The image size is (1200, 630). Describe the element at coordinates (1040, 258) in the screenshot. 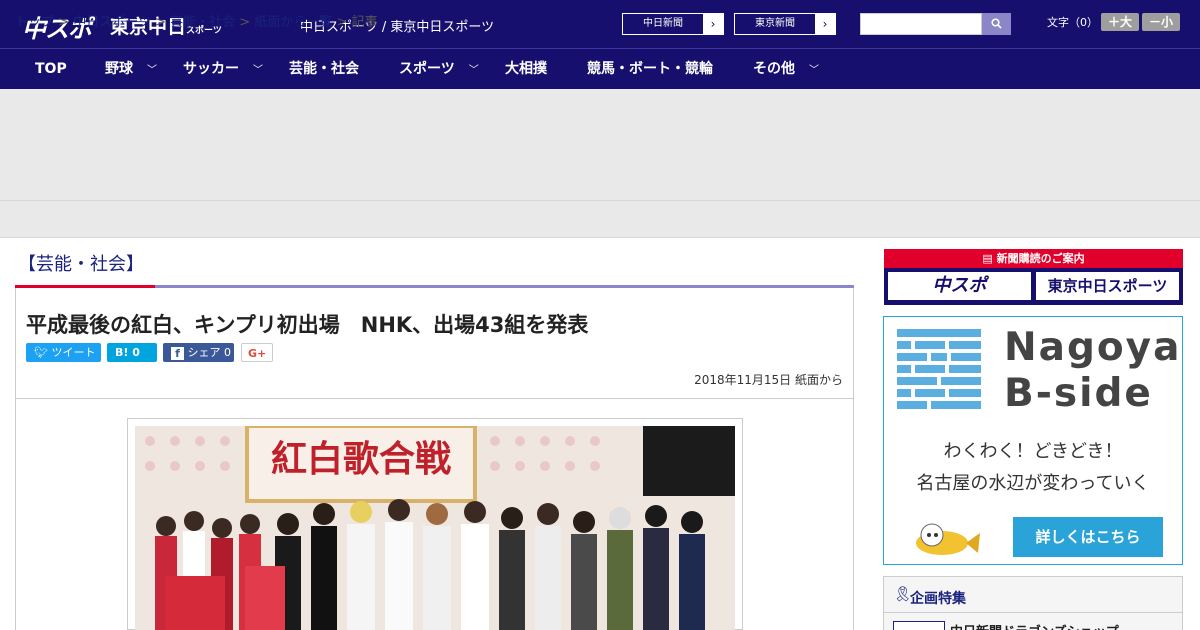

I see `subscription-title-text: 新聞購読のご案内` at that location.